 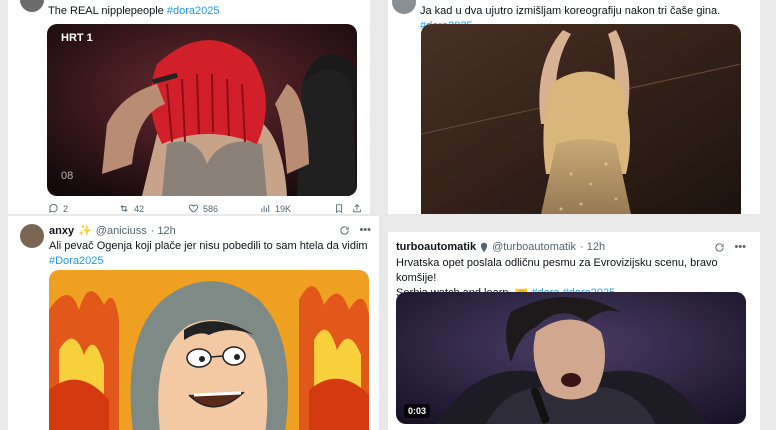 I want to click on like-count: 586, so click(x=211, y=208).